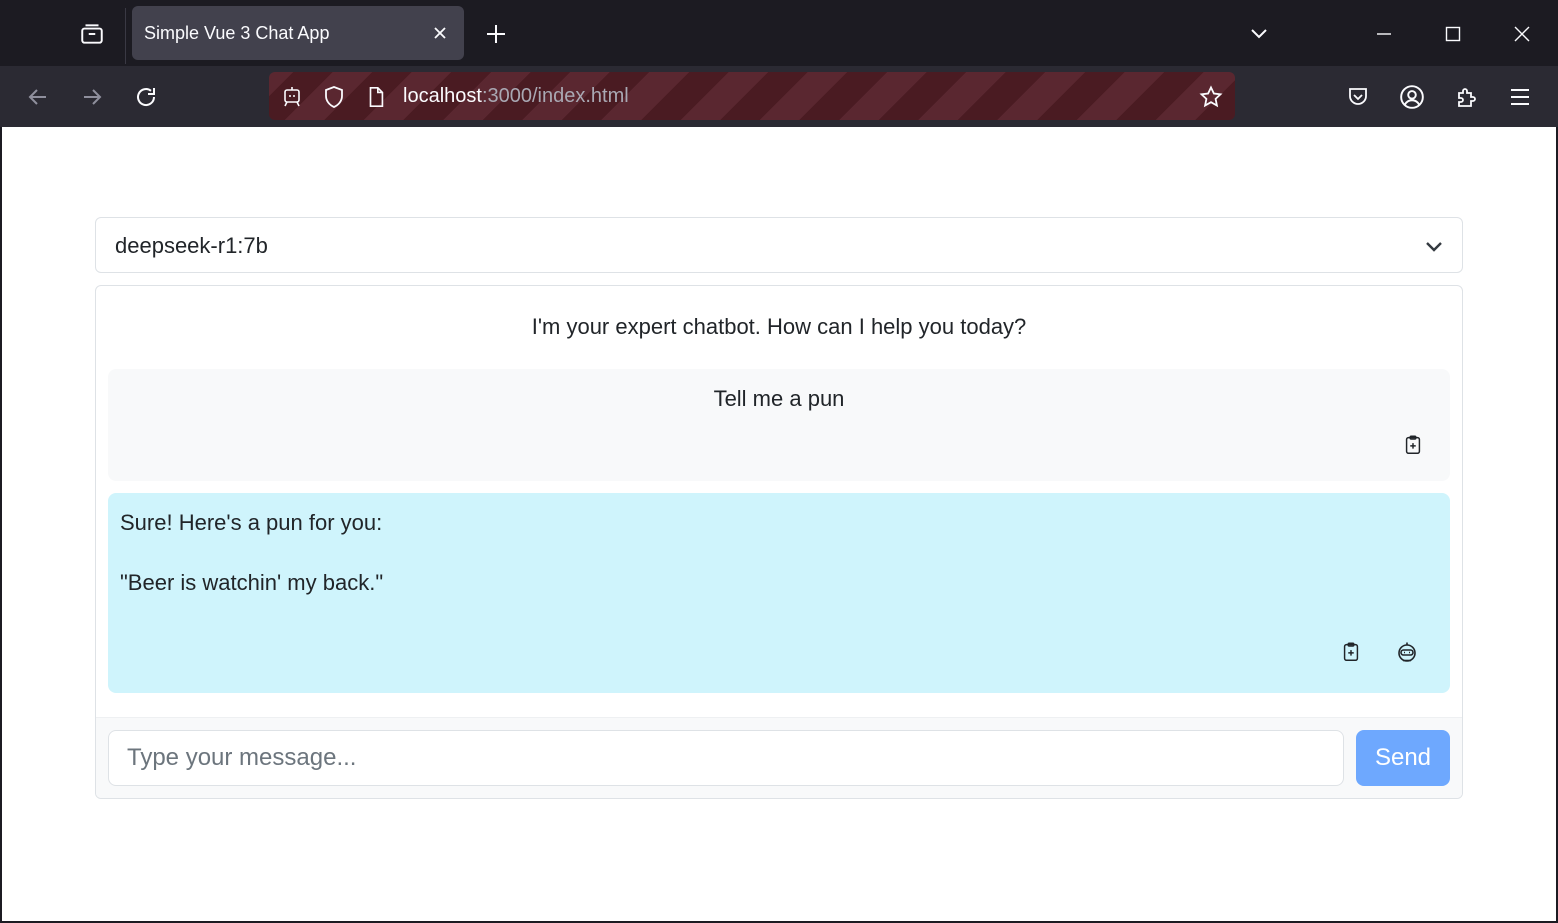 This screenshot has height=923, width=1558. I want to click on page-info-button, so click(376, 97).